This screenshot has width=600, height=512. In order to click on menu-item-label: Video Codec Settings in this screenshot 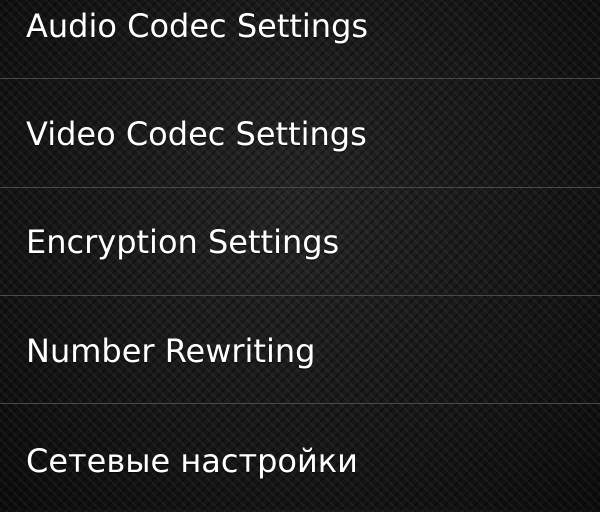, I will do `click(196, 134)`.